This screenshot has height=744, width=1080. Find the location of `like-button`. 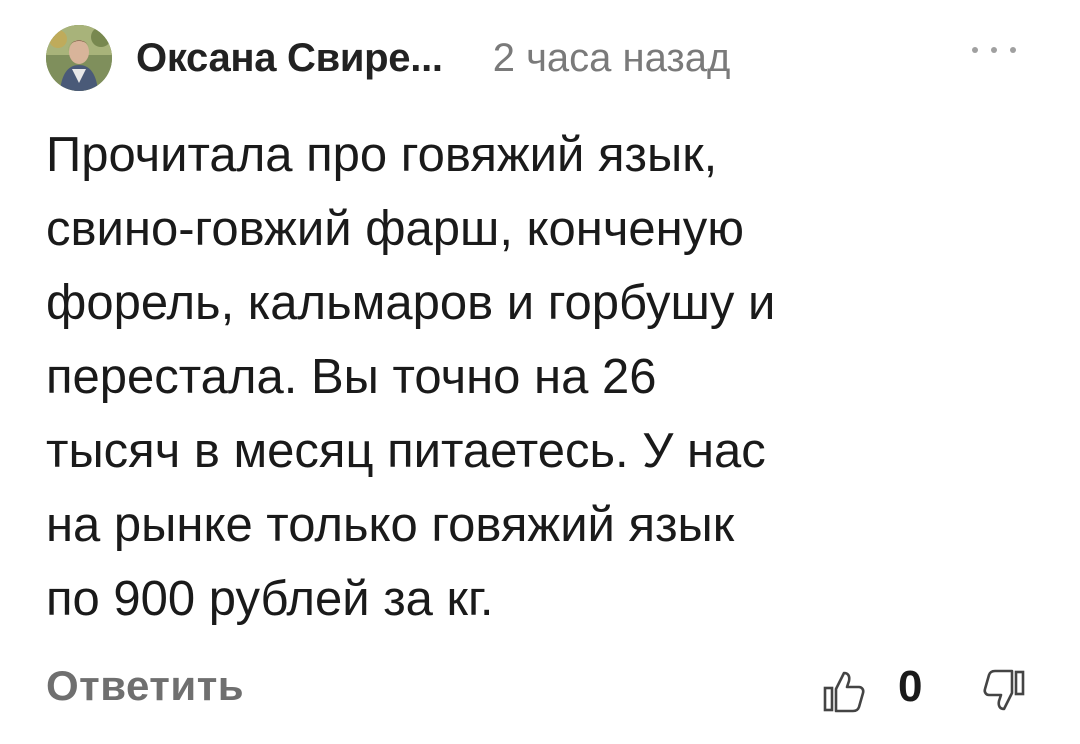

like-button is located at coordinates (844, 691).